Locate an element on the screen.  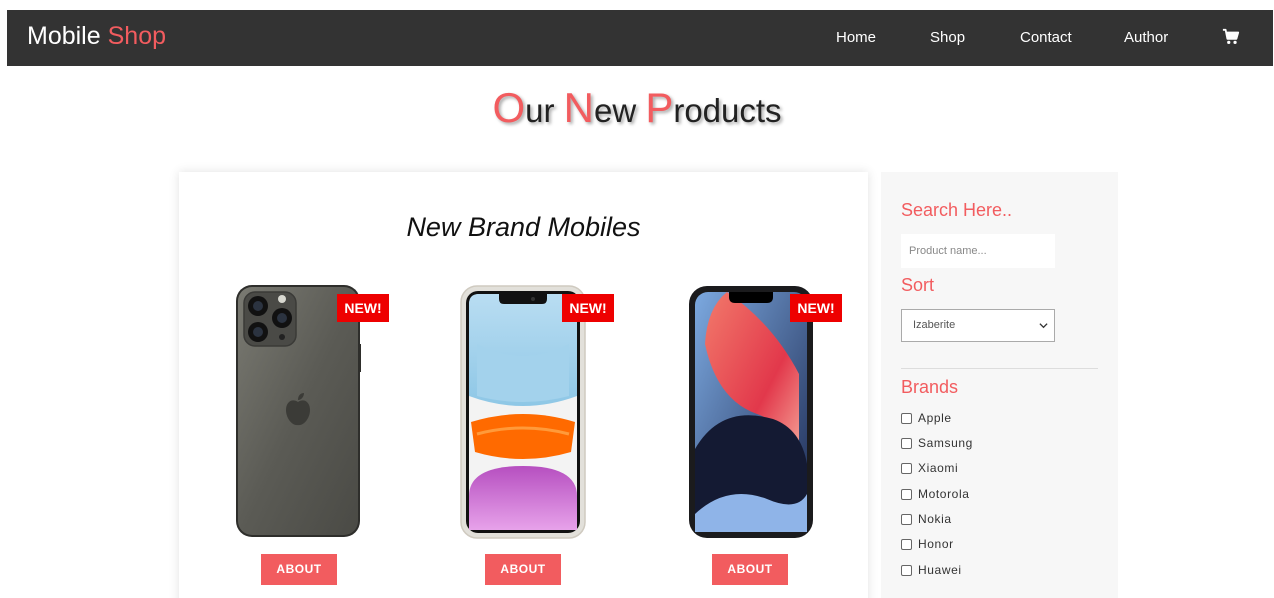
page-title: Our New Products is located at coordinates (637, 108).